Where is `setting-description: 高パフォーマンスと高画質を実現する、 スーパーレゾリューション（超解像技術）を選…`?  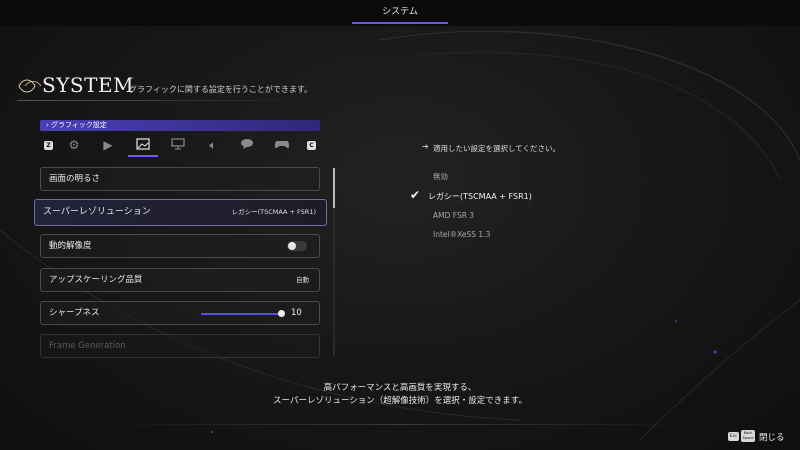
setting-description: 高パフォーマンスと高画質を実現する、 スーパーレゾリューション（超解像技術）を選… is located at coordinates (400, 395).